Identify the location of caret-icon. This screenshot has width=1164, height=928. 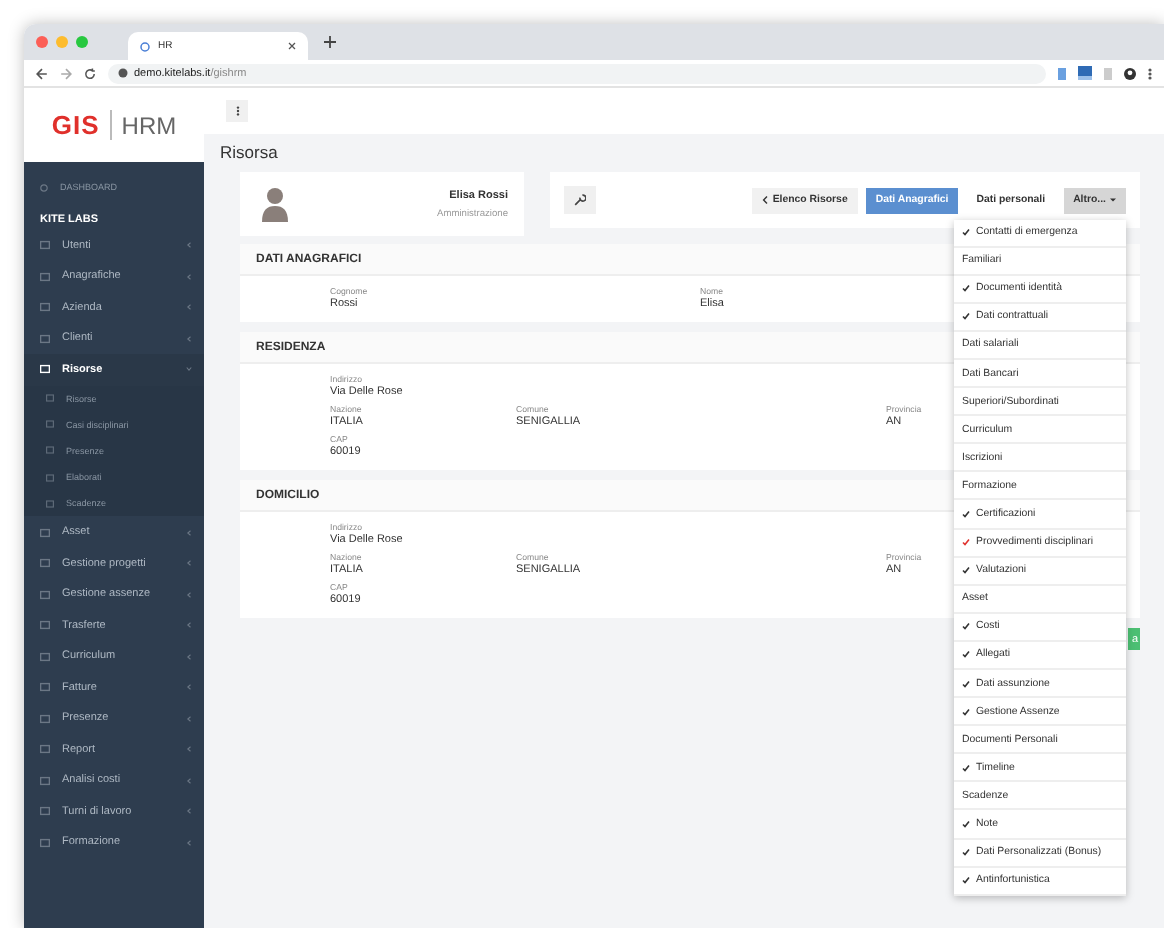
(1113, 200).